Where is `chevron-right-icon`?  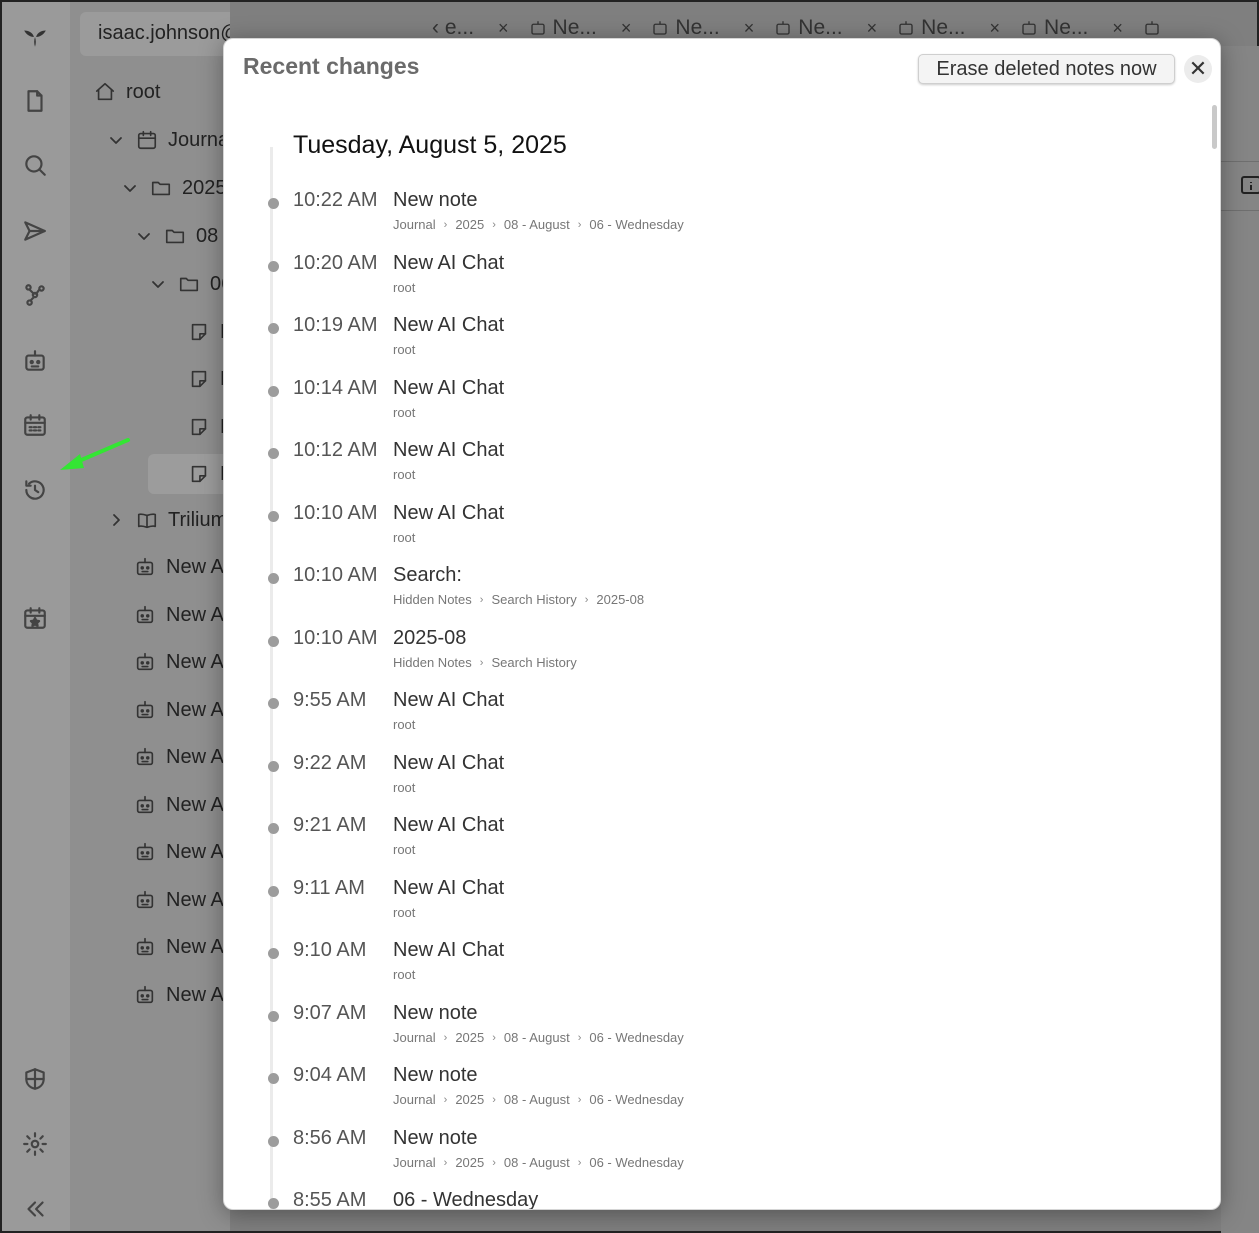
chevron-right-icon is located at coordinates (116, 520).